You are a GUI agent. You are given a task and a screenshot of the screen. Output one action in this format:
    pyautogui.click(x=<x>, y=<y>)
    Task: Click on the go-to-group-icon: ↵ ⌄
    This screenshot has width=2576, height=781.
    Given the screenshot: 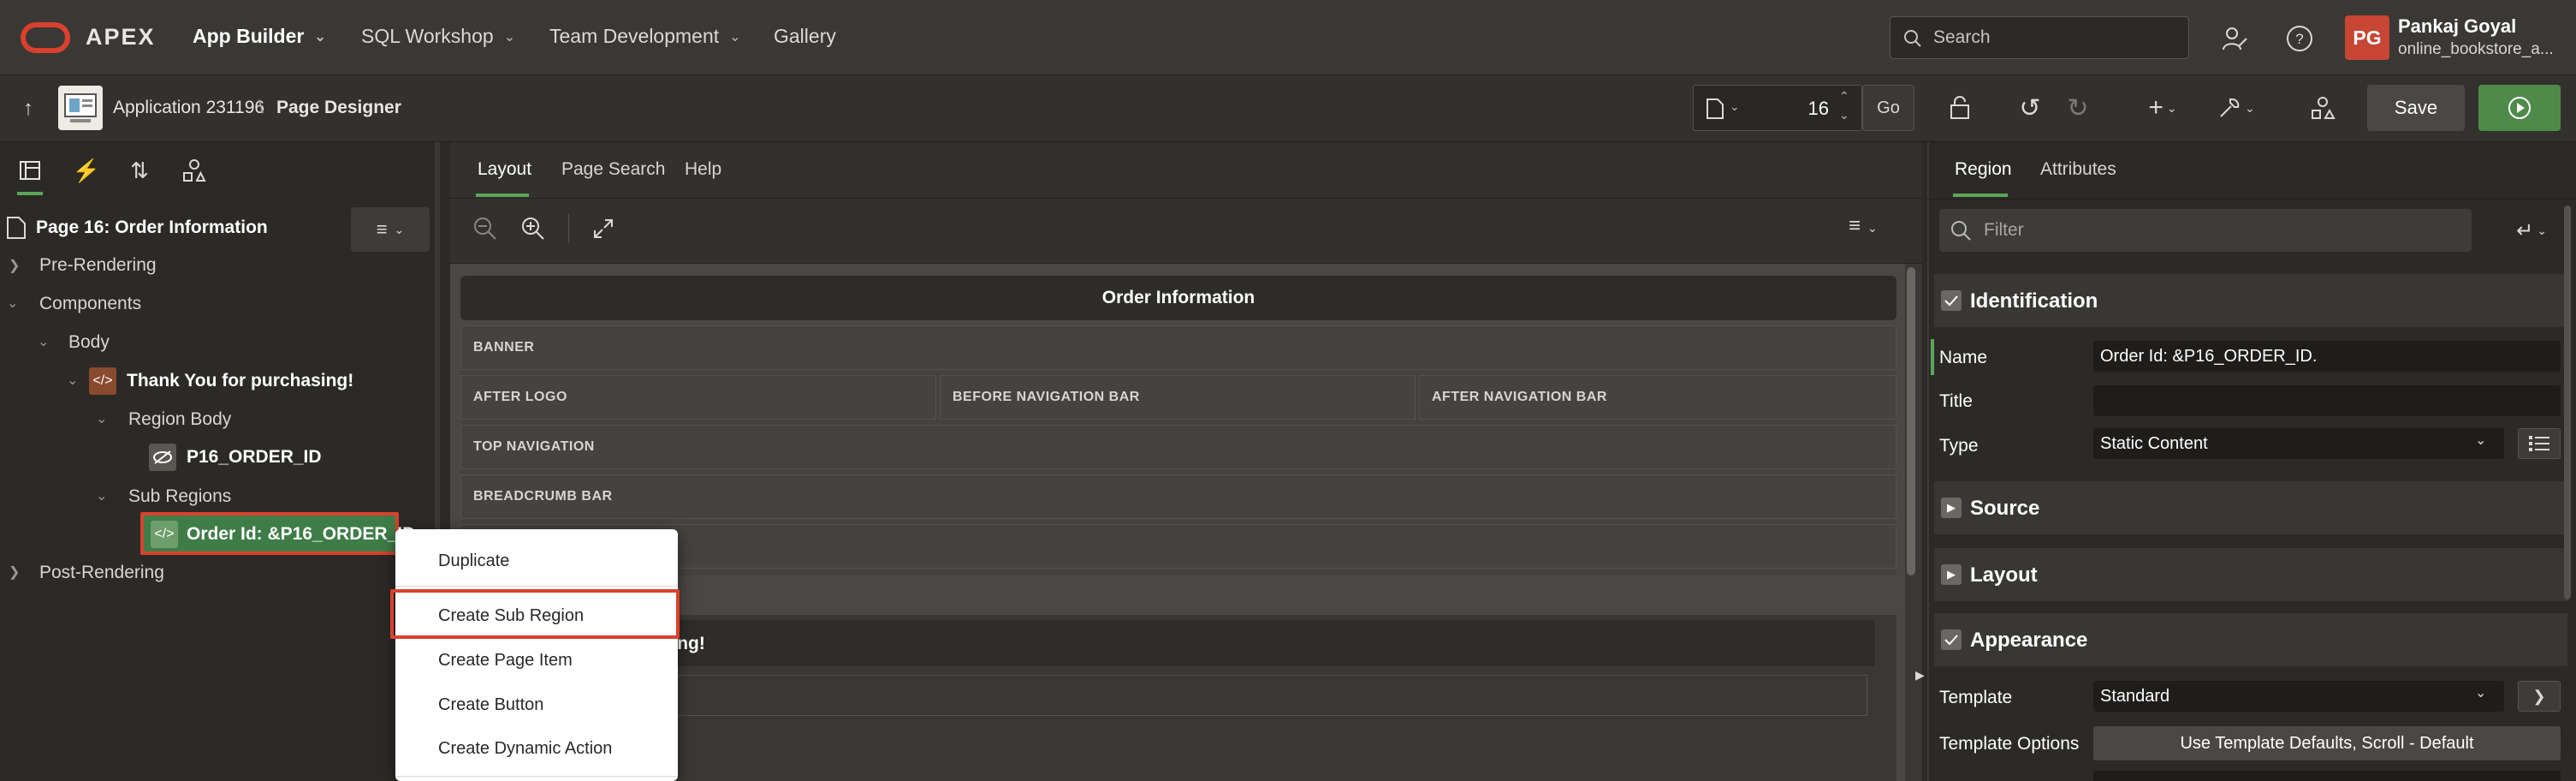 What is the action you would take?
    pyautogui.click(x=2531, y=231)
    